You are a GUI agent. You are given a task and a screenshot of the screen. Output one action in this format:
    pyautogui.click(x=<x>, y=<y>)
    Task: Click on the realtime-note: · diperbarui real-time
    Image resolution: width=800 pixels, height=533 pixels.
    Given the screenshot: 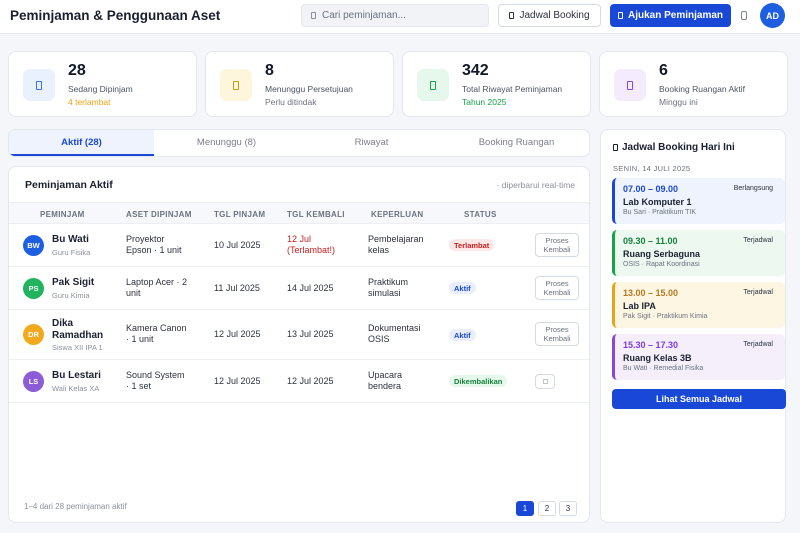 What is the action you would take?
    pyautogui.click(x=535, y=185)
    